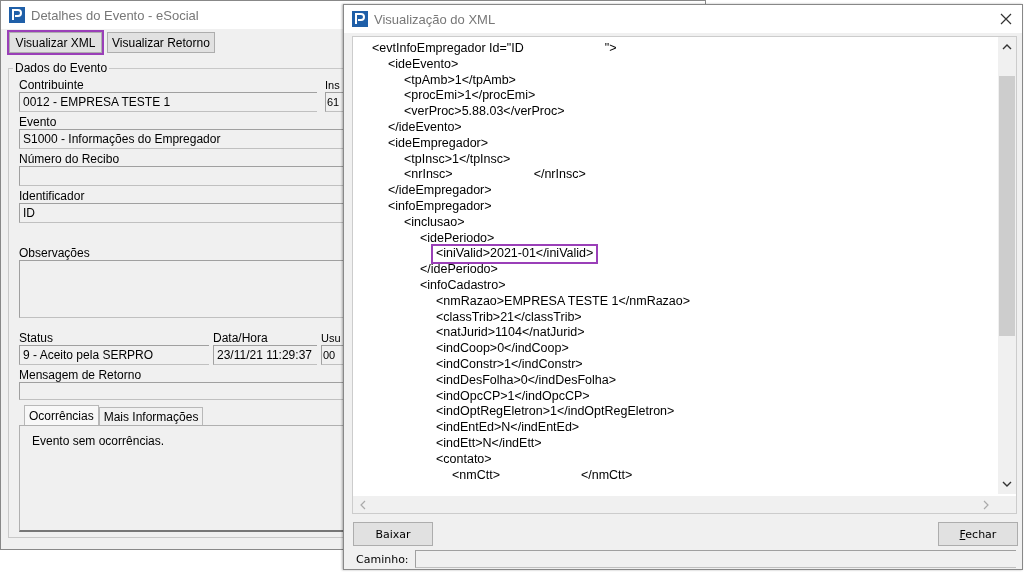  I want to click on event-field: S1000 - Informações do Empregador, so click(181, 139).